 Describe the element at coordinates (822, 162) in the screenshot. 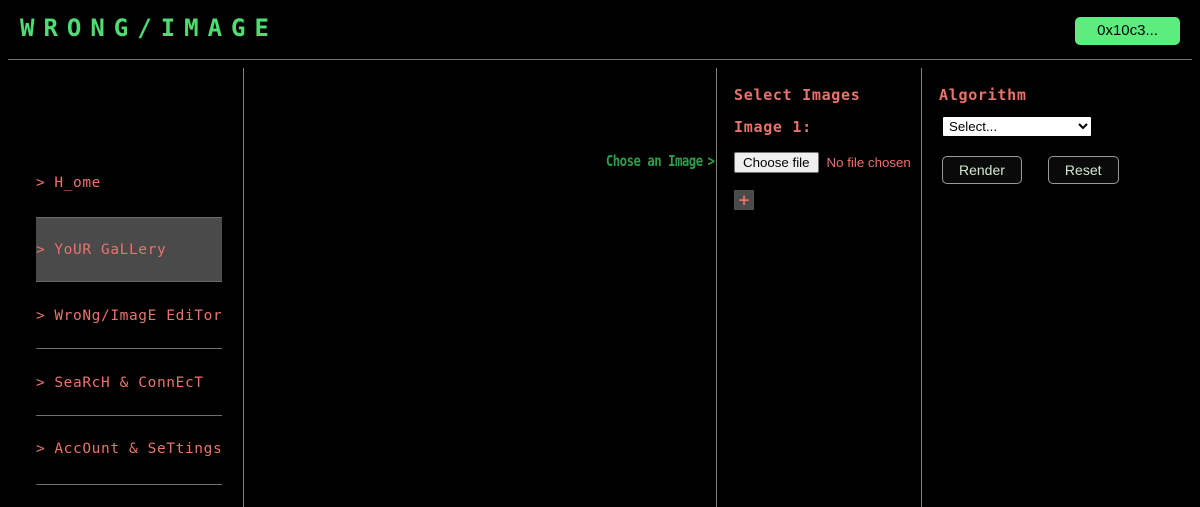

I see `file-input-row: Choose file No file chosen` at that location.